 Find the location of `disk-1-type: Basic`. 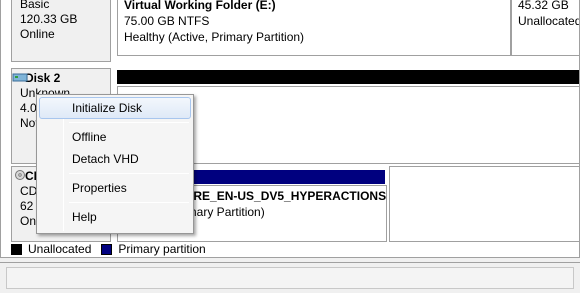

disk-1-type: Basic is located at coordinates (35, 5).